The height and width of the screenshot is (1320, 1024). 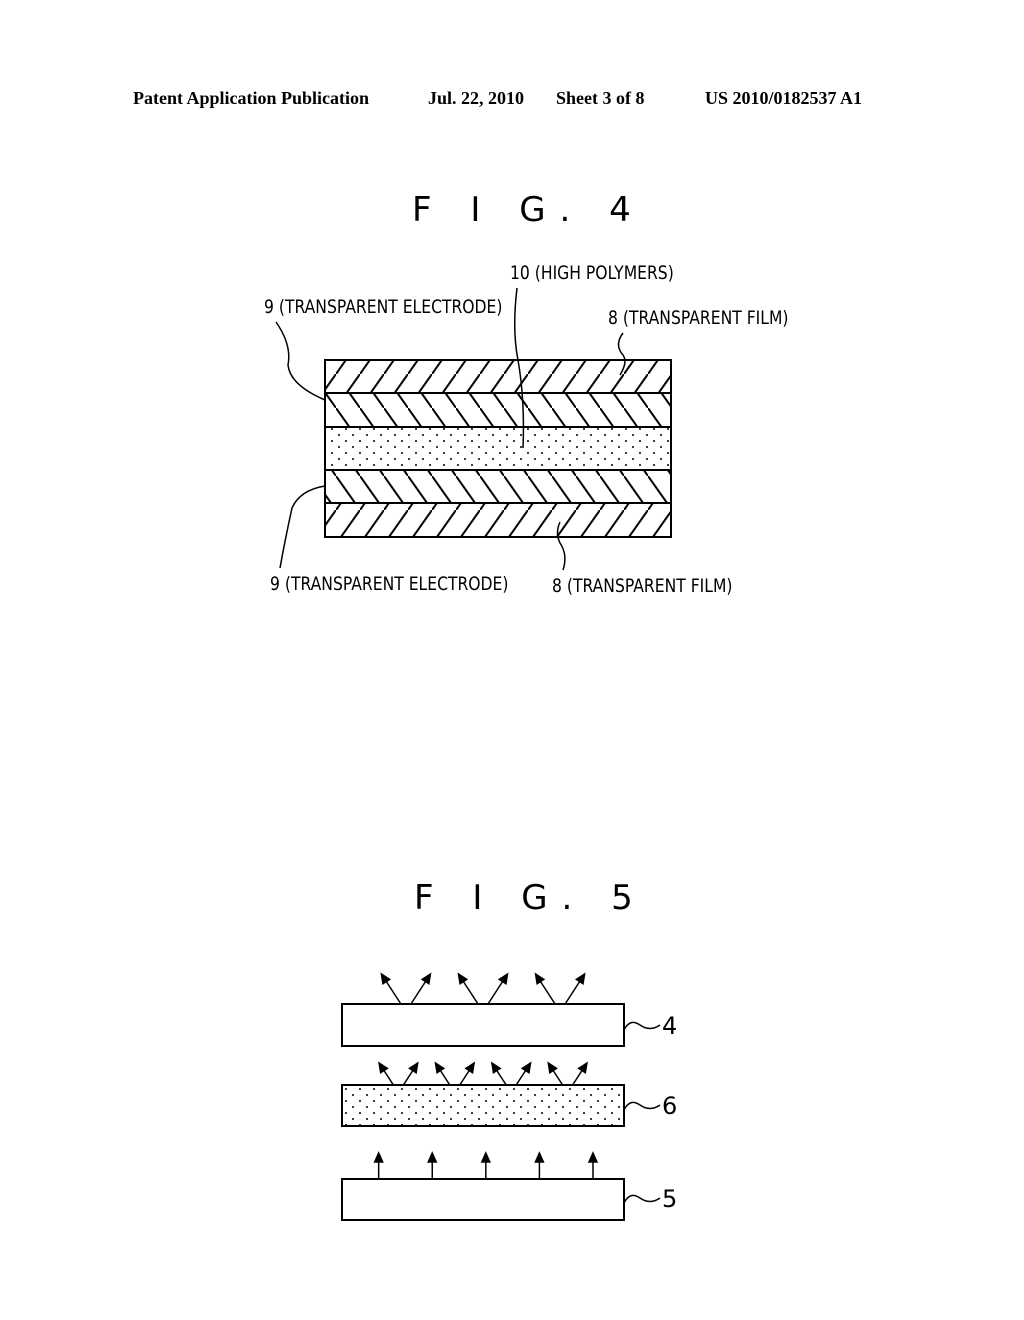 What do you see at coordinates (530, 898) in the screenshot?
I see `fig5-title: F I G. 5` at bounding box center [530, 898].